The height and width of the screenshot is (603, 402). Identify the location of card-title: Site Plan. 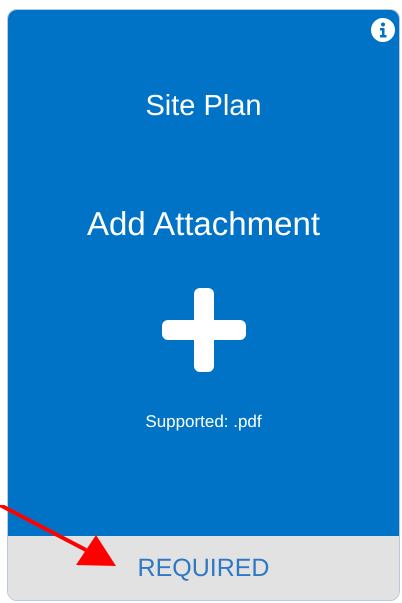
(203, 106).